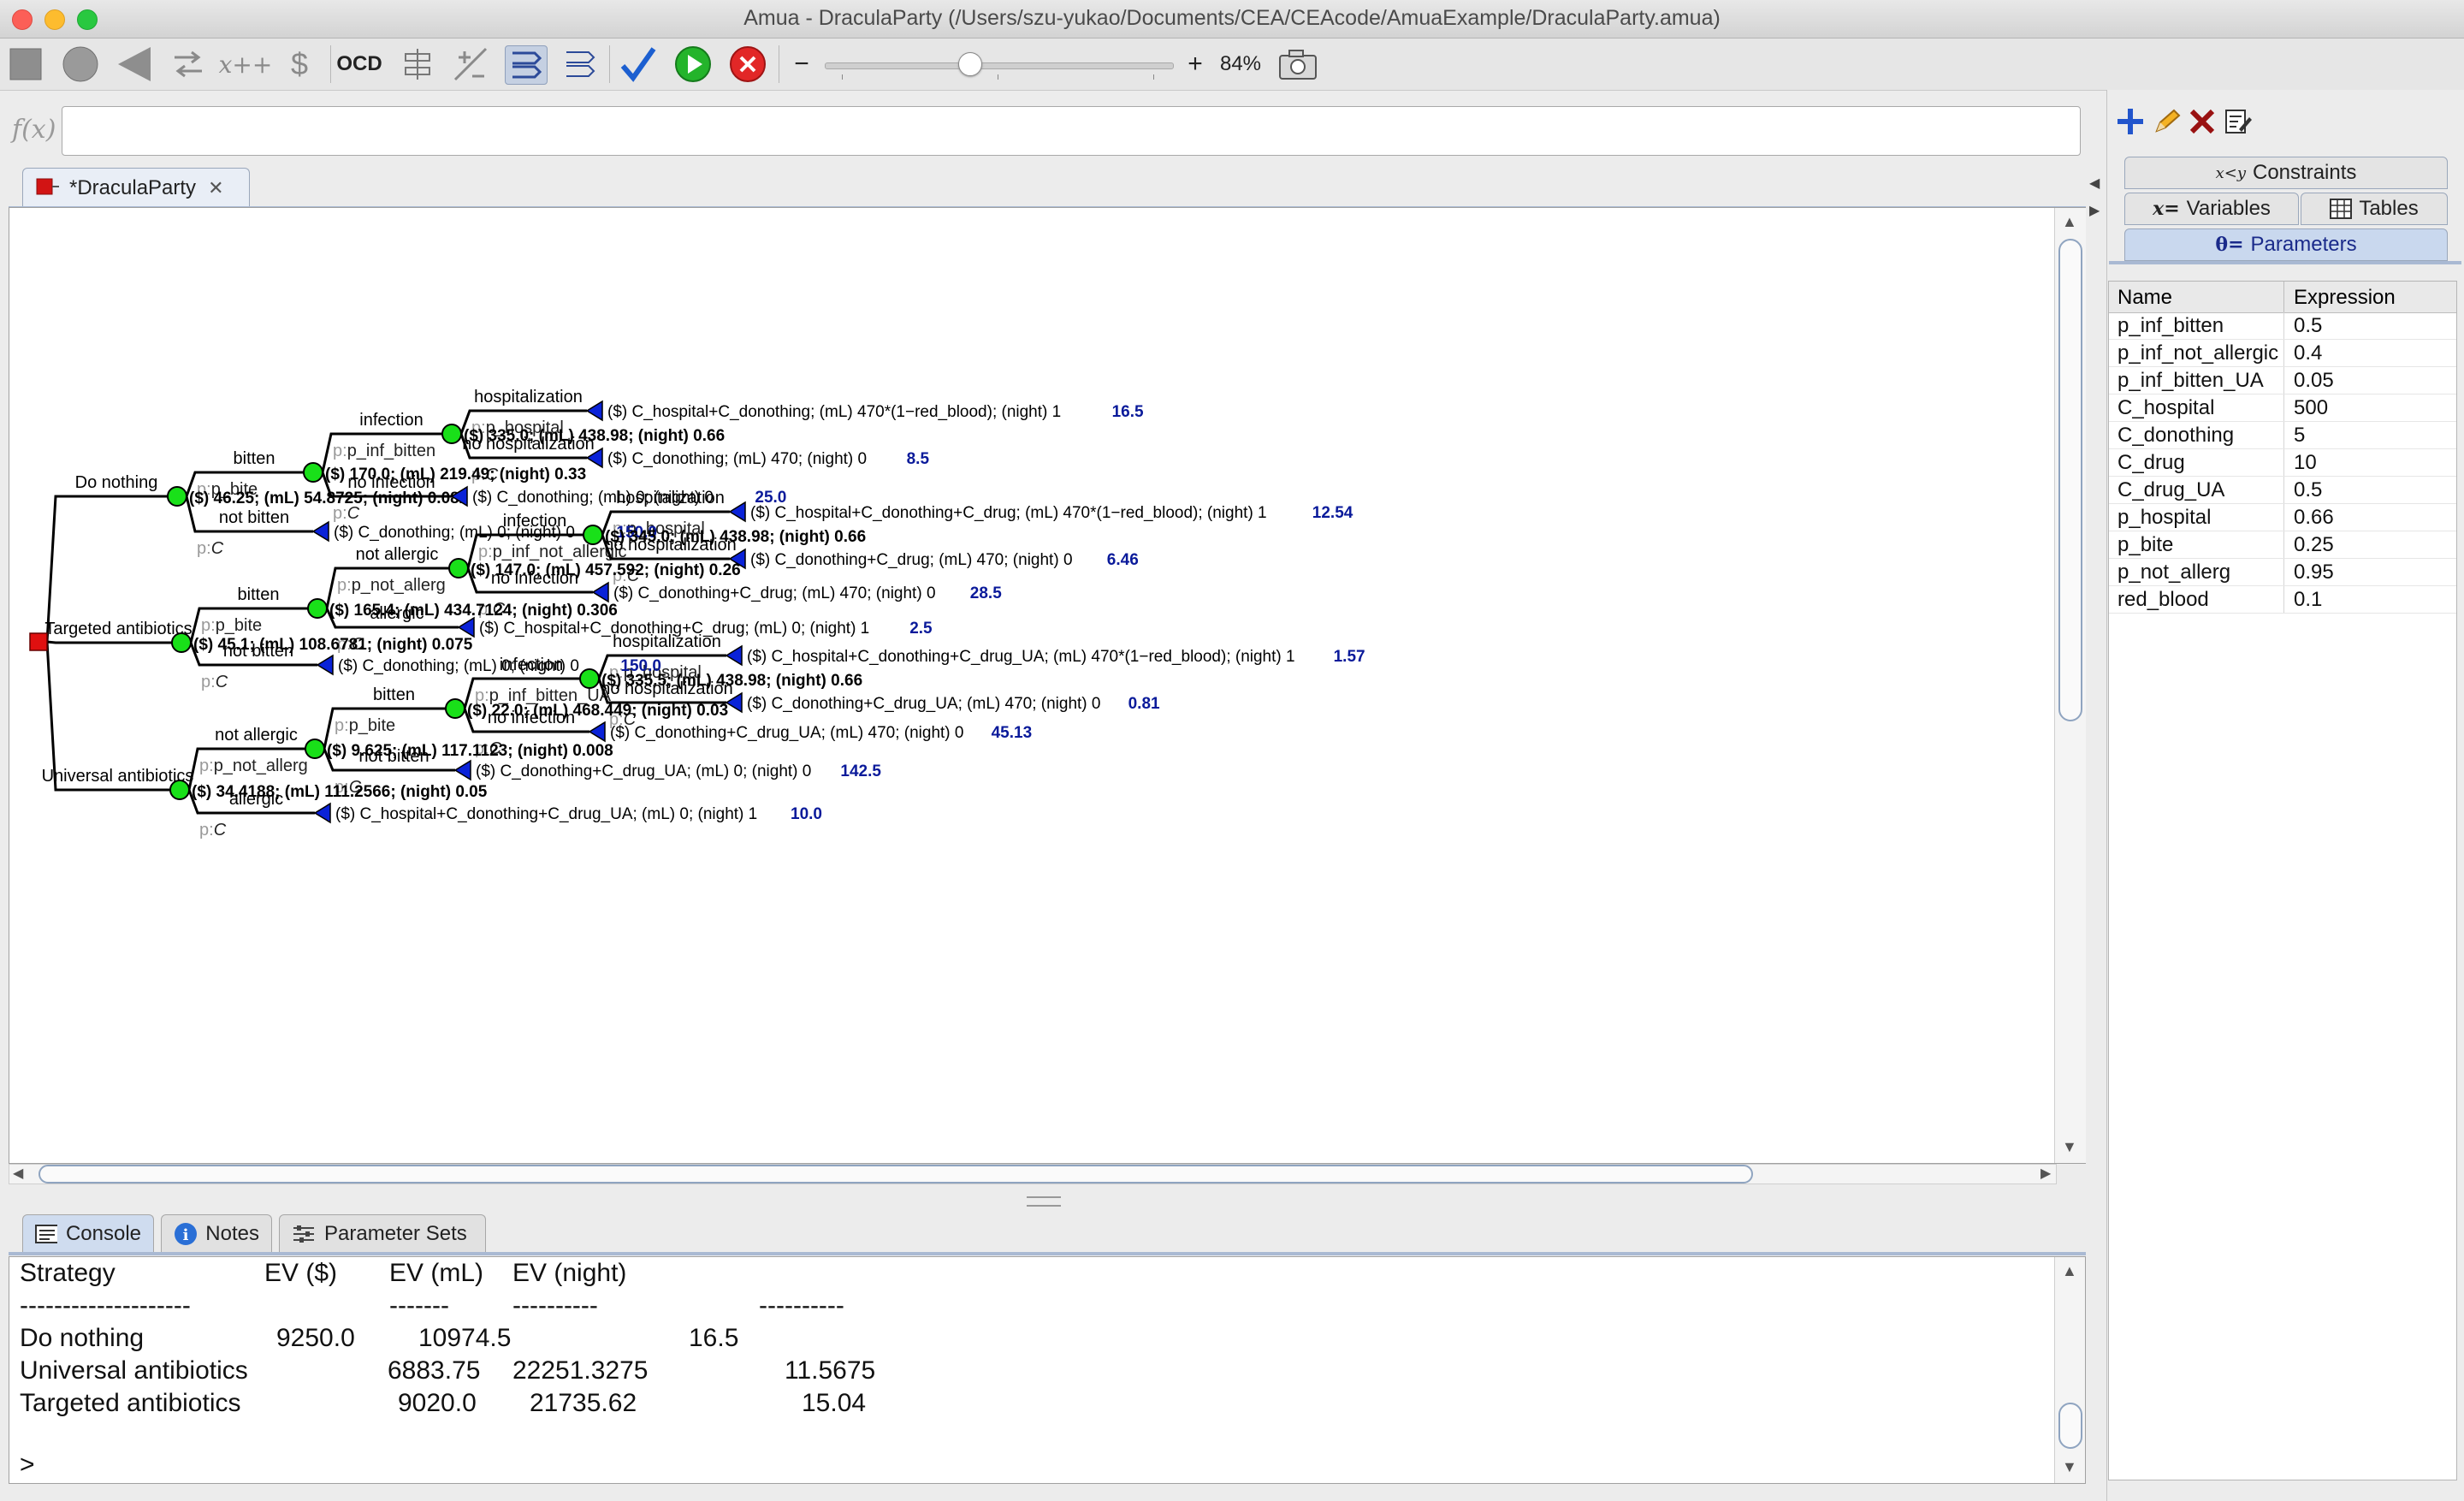 The image size is (2464, 1501). What do you see at coordinates (2308, 600) in the screenshot?
I see `parameter-expression: 0.1` at bounding box center [2308, 600].